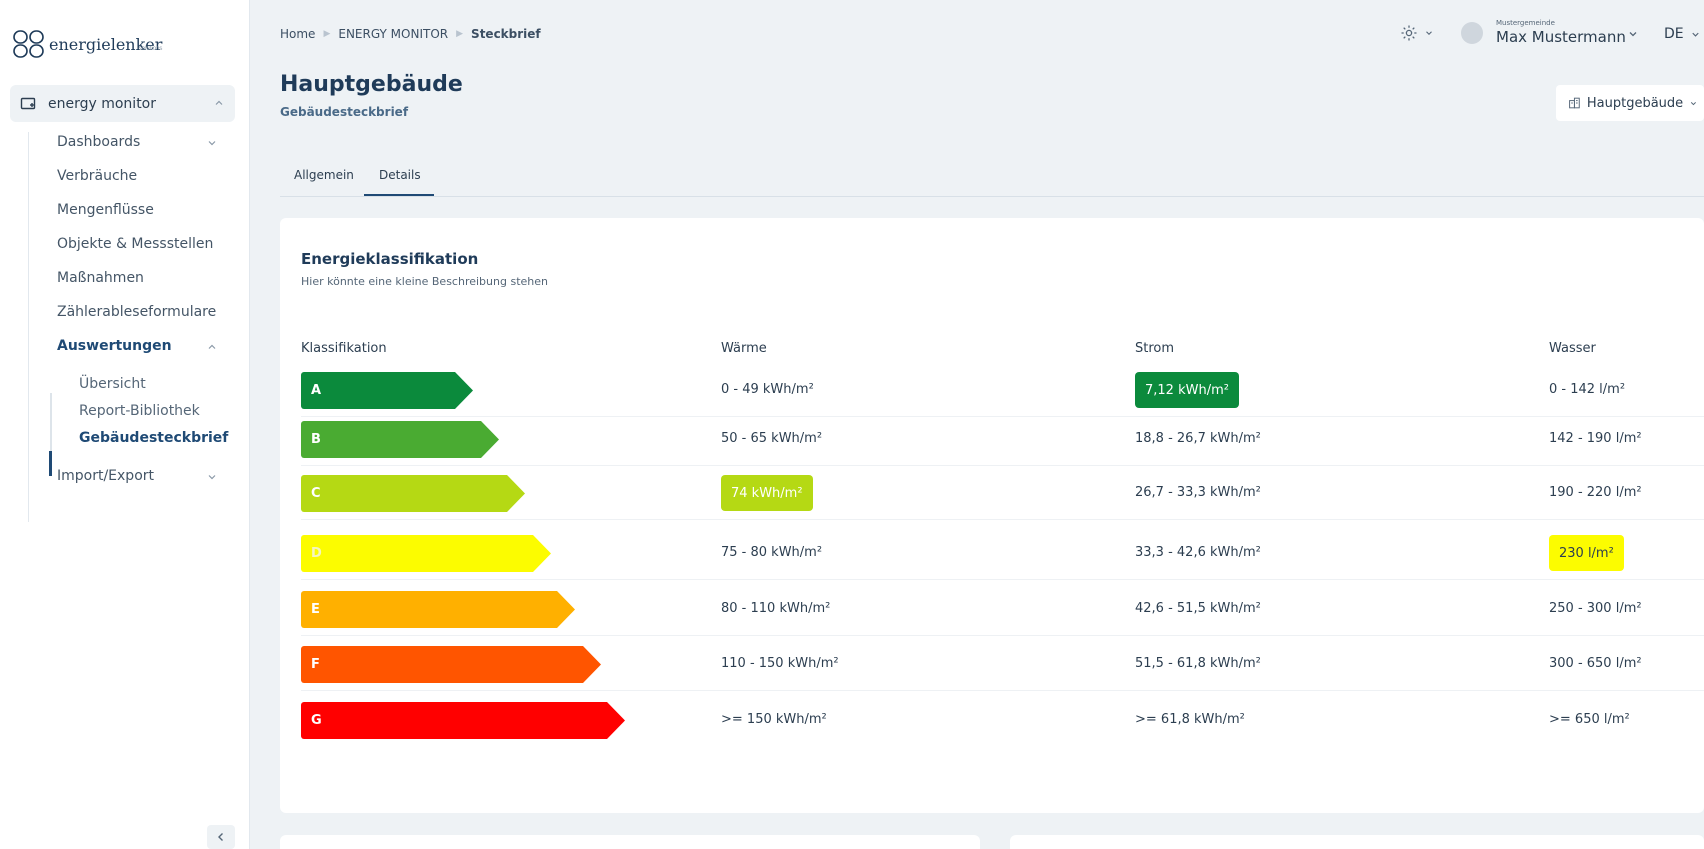 The image size is (1704, 849). I want to click on tab-bar: Allgemein Details, so click(992, 179).